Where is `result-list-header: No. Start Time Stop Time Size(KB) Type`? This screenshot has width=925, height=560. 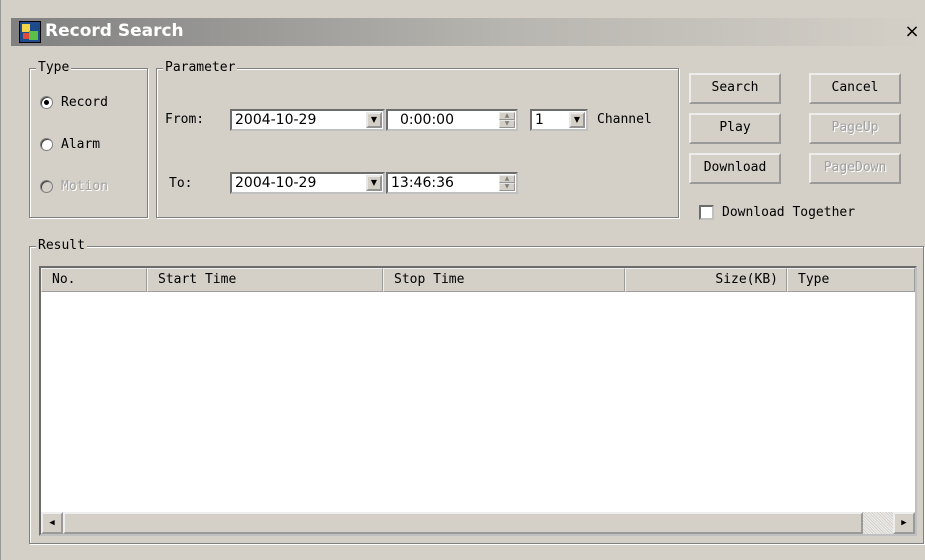 result-list-header: No. Start Time Stop Time Size(KB) Type is located at coordinates (478, 280).